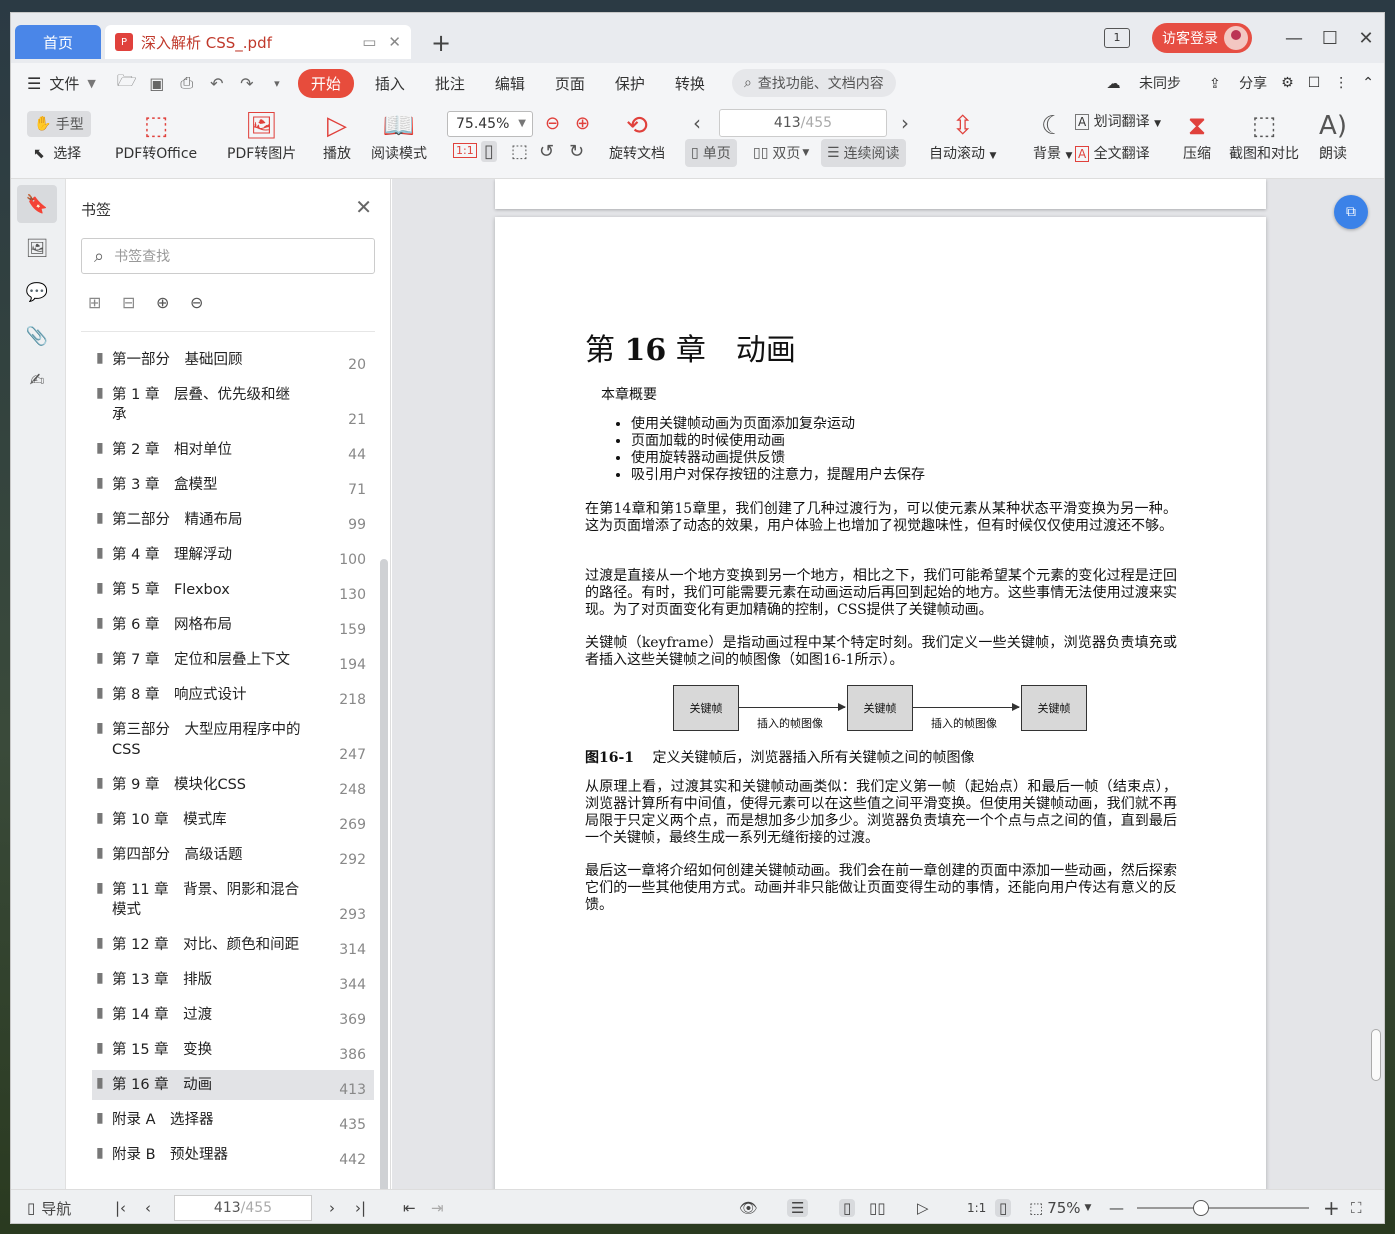  What do you see at coordinates (233, 855) in the screenshot?
I see `bookmark-item: ▮ 第四部分 高级话题 292` at bounding box center [233, 855].